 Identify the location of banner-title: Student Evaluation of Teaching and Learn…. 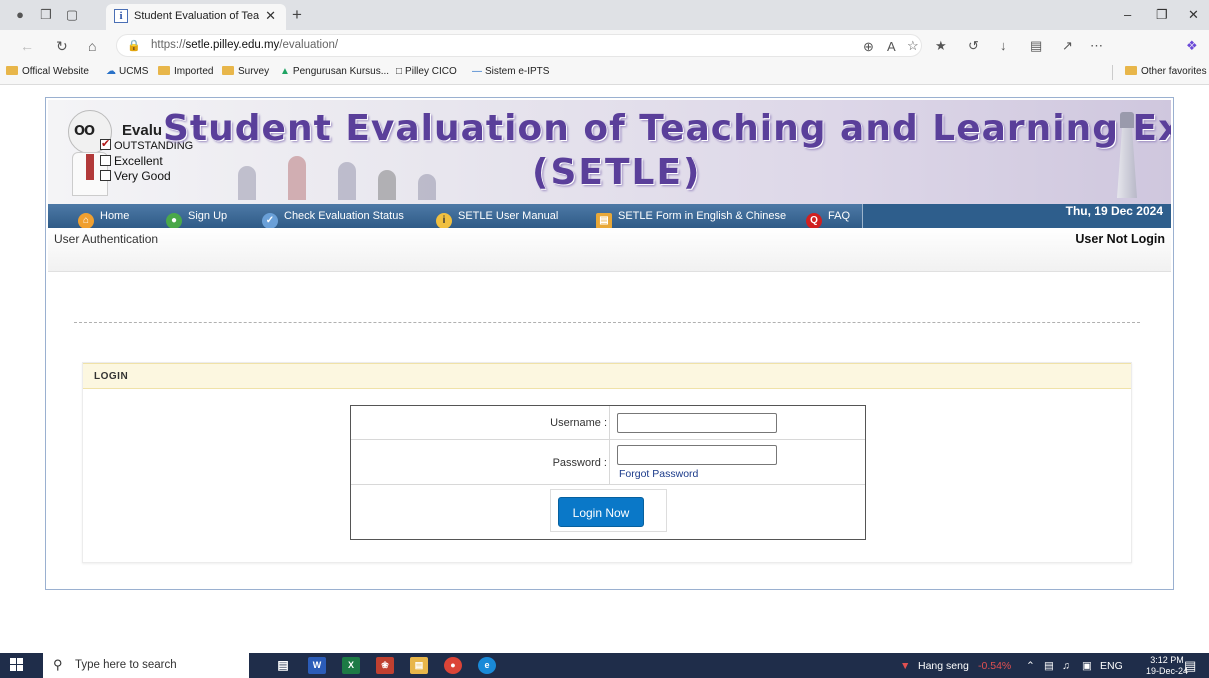
(667, 128).